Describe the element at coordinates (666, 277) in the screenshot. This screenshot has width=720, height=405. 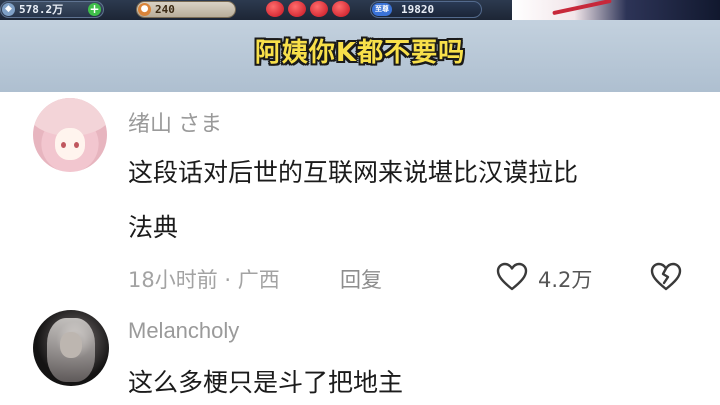
I see `broken-heart-icon` at that location.